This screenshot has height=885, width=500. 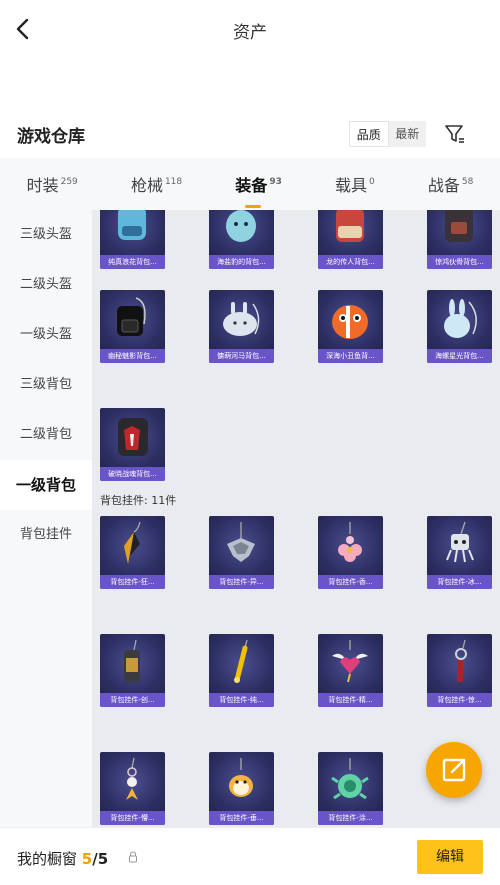 What do you see at coordinates (69, 182) in the screenshot?
I see `tab-count: 259` at bounding box center [69, 182].